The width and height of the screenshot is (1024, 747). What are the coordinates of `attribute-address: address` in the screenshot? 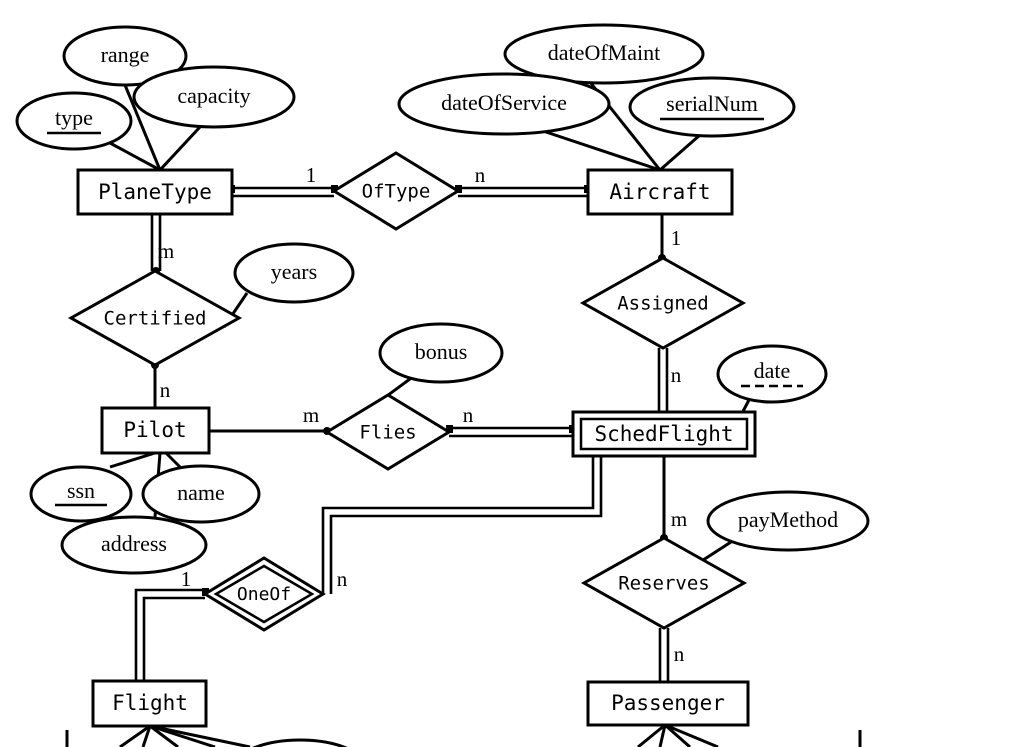 It's located at (134, 545).